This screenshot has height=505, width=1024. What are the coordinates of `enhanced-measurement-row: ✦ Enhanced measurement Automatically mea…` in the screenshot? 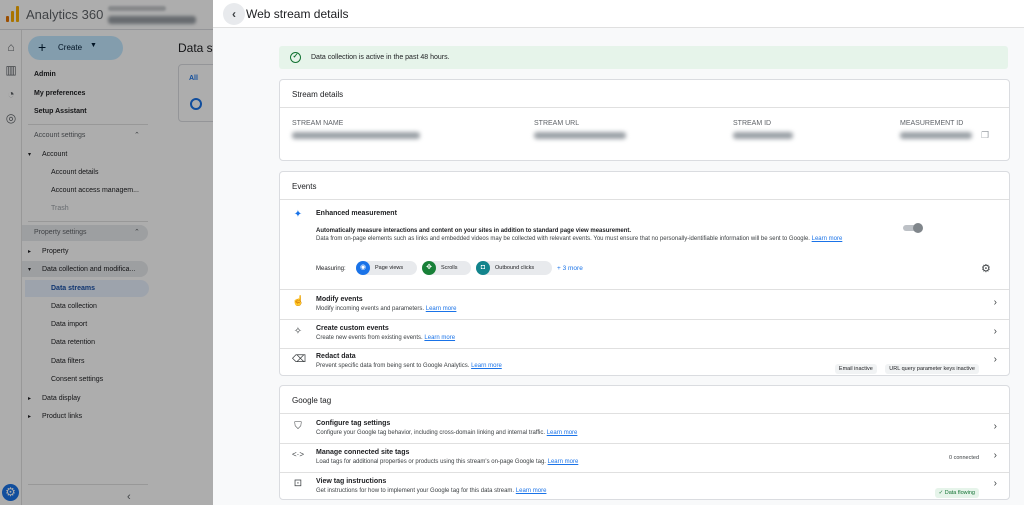 It's located at (644, 244).